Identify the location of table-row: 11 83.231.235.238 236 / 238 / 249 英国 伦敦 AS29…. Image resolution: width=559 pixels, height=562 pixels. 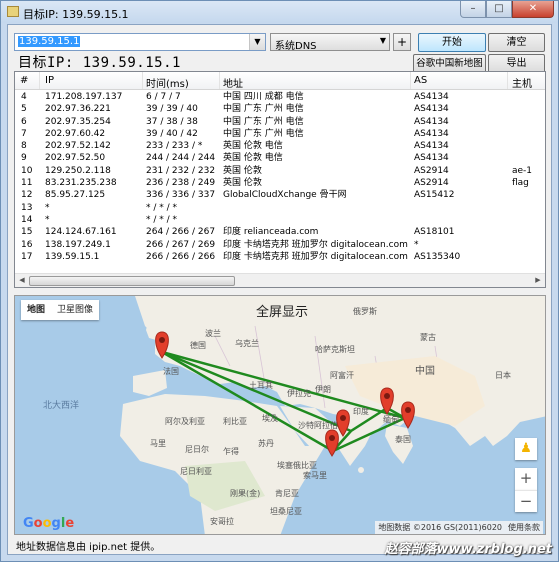
(280, 183).